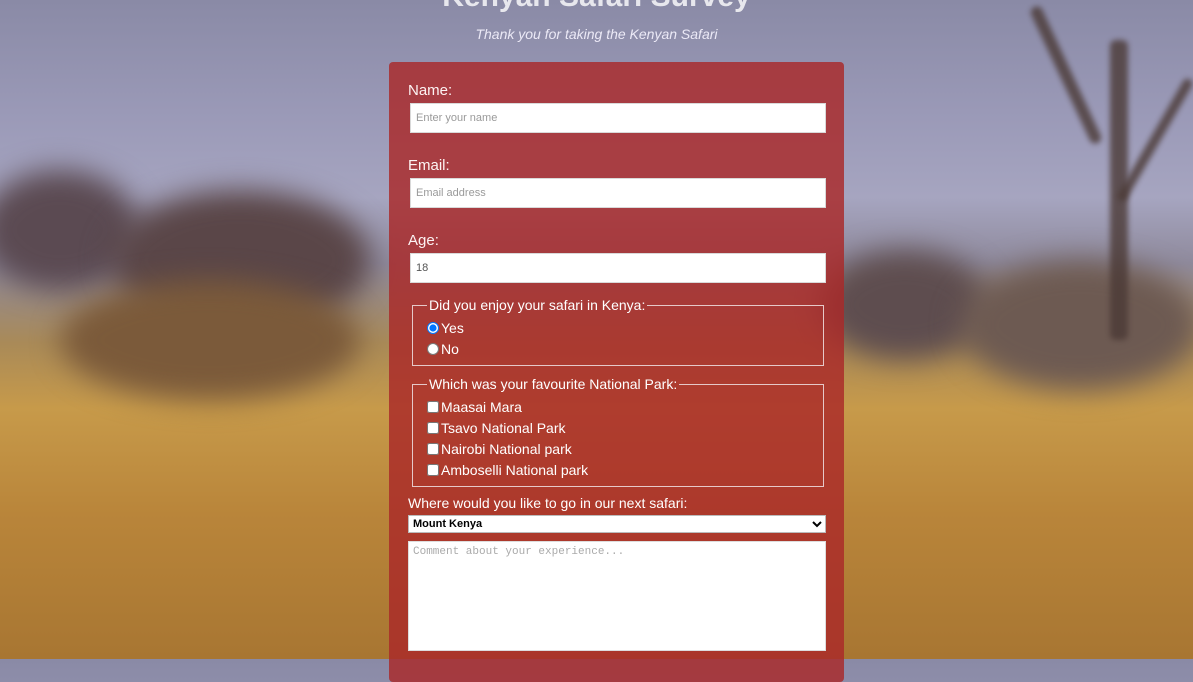 The height and width of the screenshot is (682, 1193). I want to click on name-label: Name:, so click(430, 90).